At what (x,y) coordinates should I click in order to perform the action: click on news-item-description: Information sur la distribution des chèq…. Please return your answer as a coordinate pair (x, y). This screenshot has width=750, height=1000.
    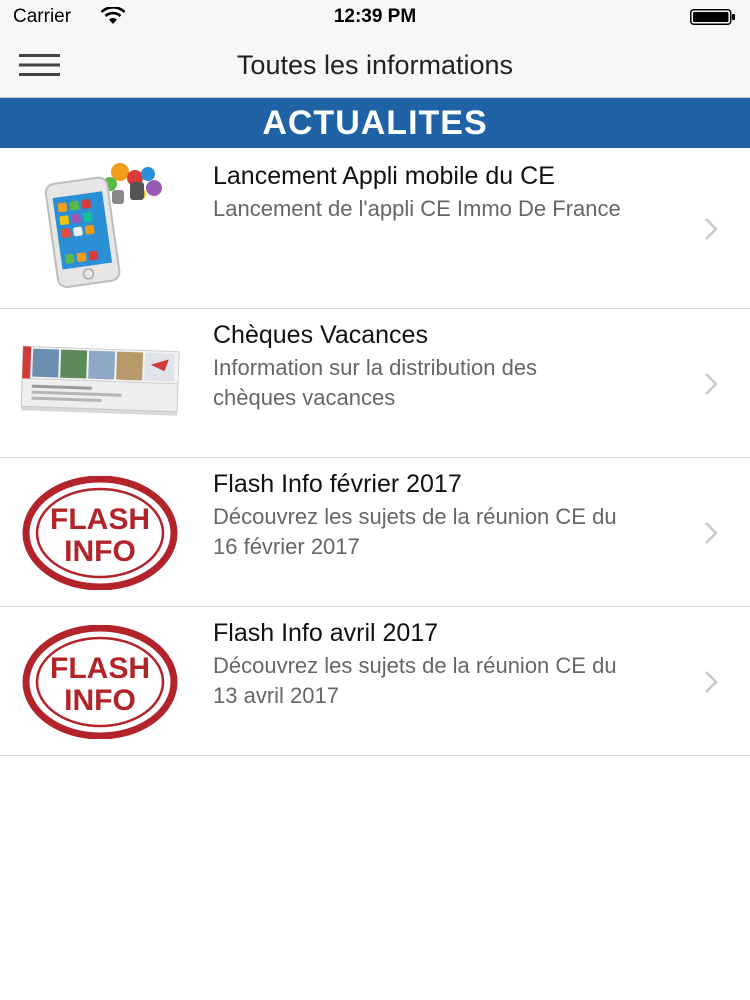
    Looking at the image, I should click on (375, 382).